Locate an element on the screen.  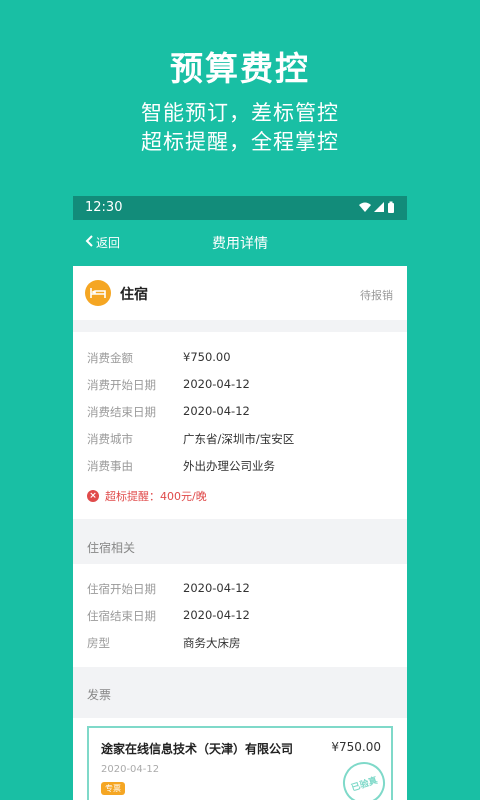
status-icons is located at coordinates (377, 208).